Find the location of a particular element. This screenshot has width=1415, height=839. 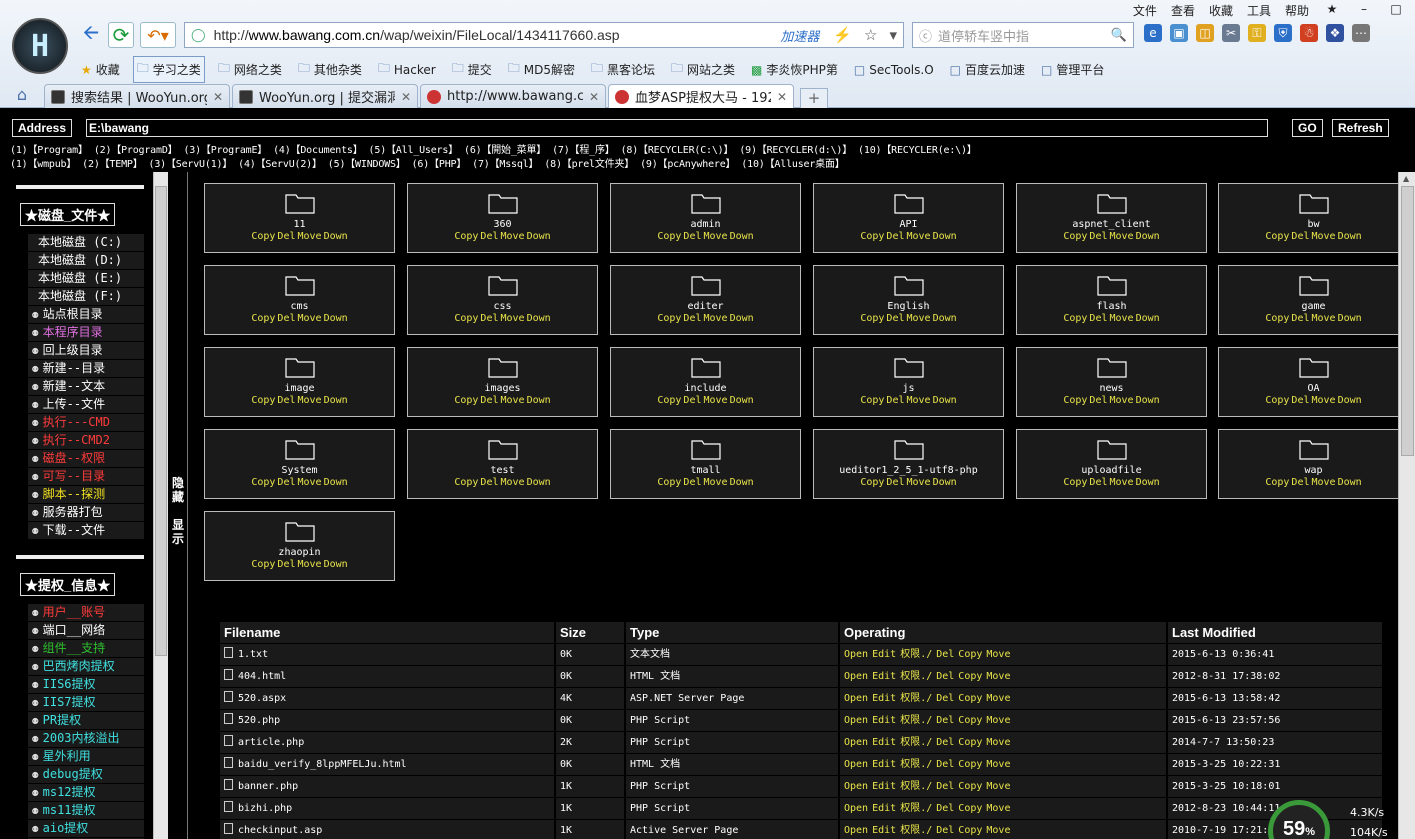

folder-card: English Copy Del Move Down is located at coordinates (908, 300).